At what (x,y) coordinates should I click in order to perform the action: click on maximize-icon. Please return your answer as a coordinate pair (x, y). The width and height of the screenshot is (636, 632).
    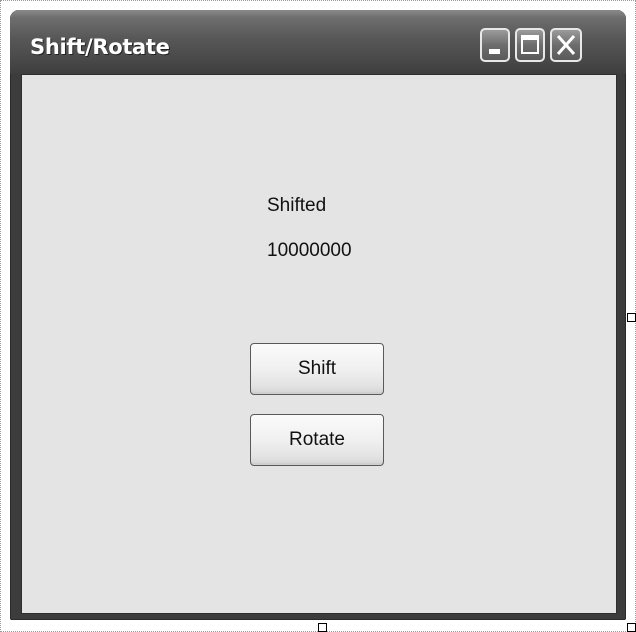
    Looking at the image, I should click on (530, 44).